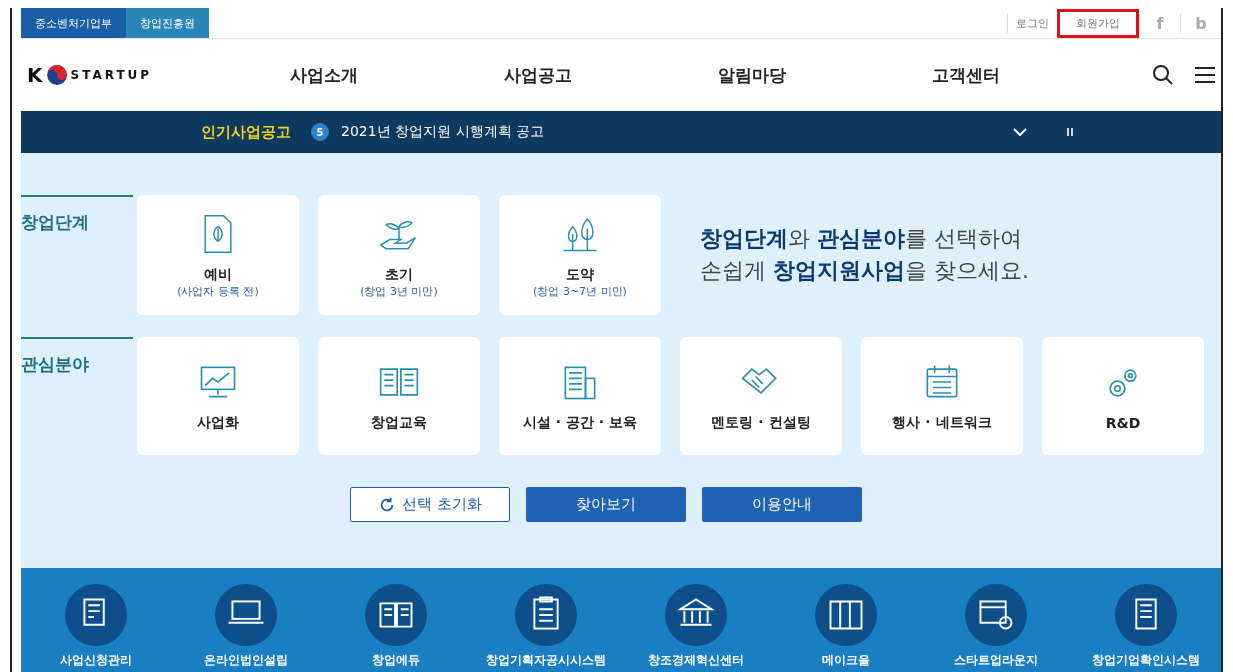 The width and height of the screenshot is (1233, 672). I want to click on agency-tab: 중소벤처기업부, so click(73, 23).